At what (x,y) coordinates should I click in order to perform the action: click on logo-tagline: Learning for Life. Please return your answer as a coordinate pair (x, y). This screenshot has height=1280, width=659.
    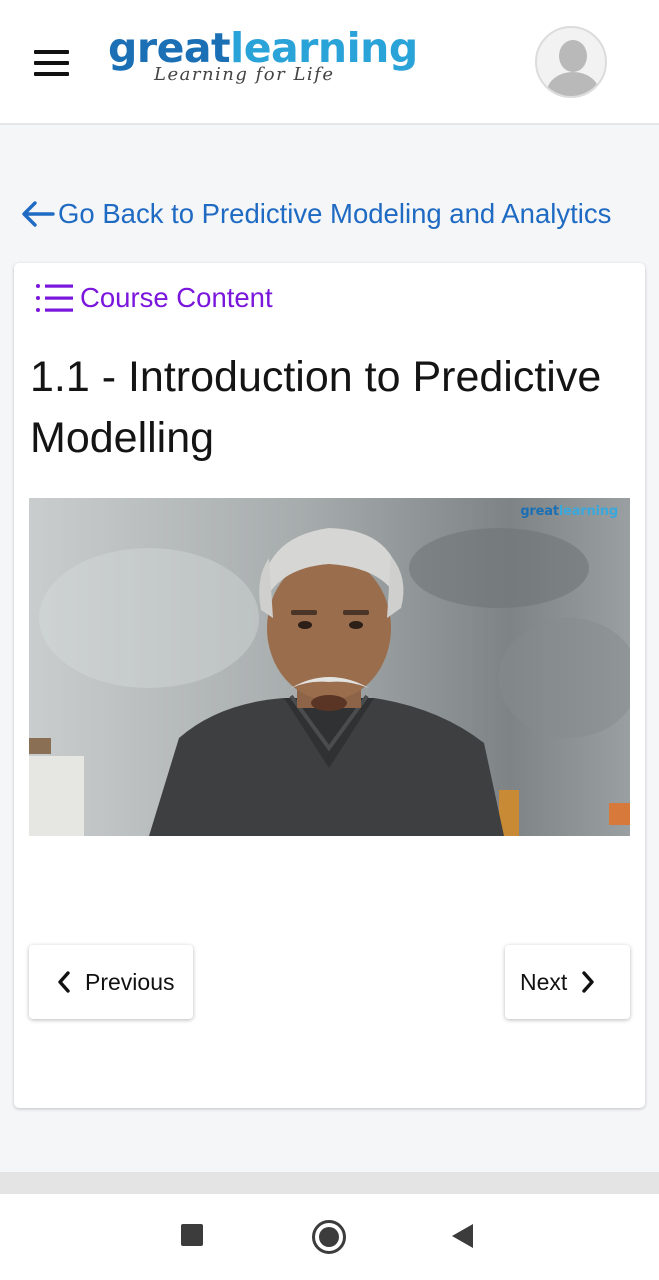
    Looking at the image, I should click on (244, 74).